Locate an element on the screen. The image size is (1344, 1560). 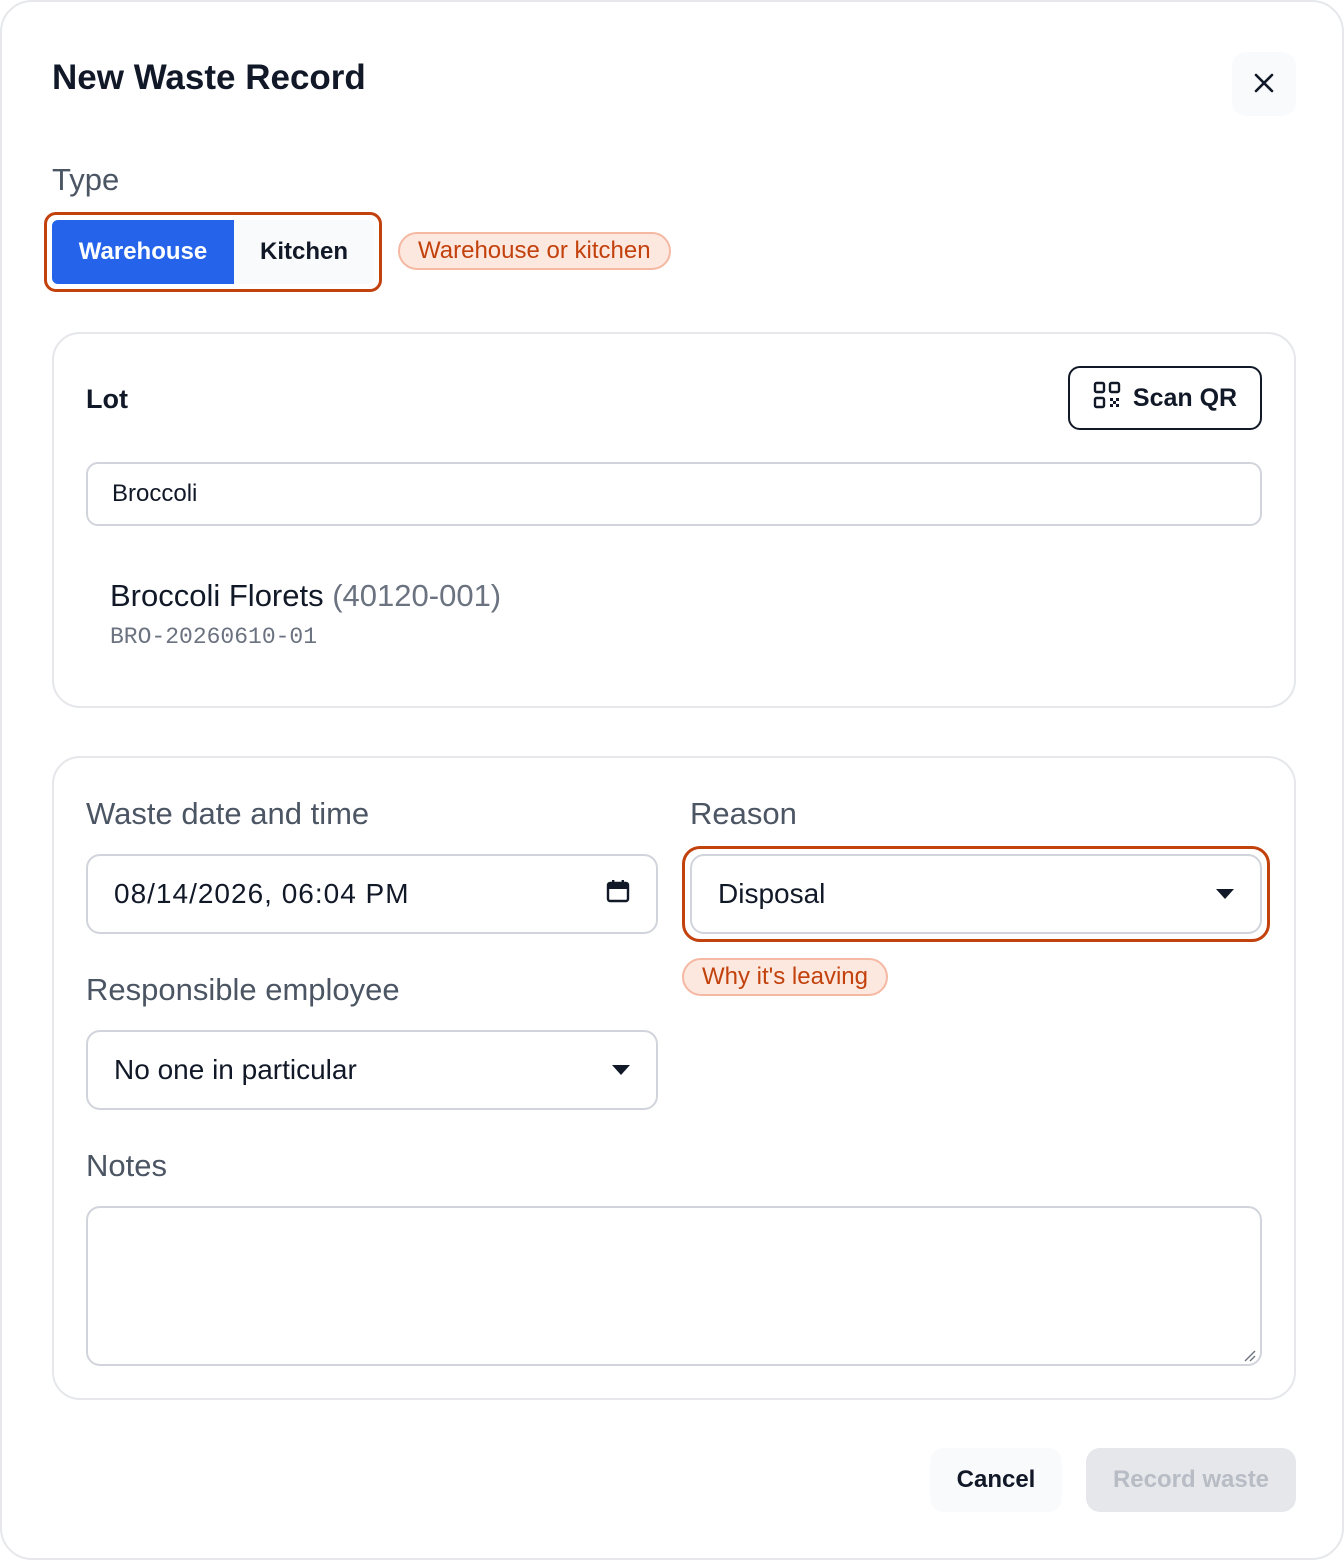
dialog-title: New Waste Record is located at coordinates (209, 77).